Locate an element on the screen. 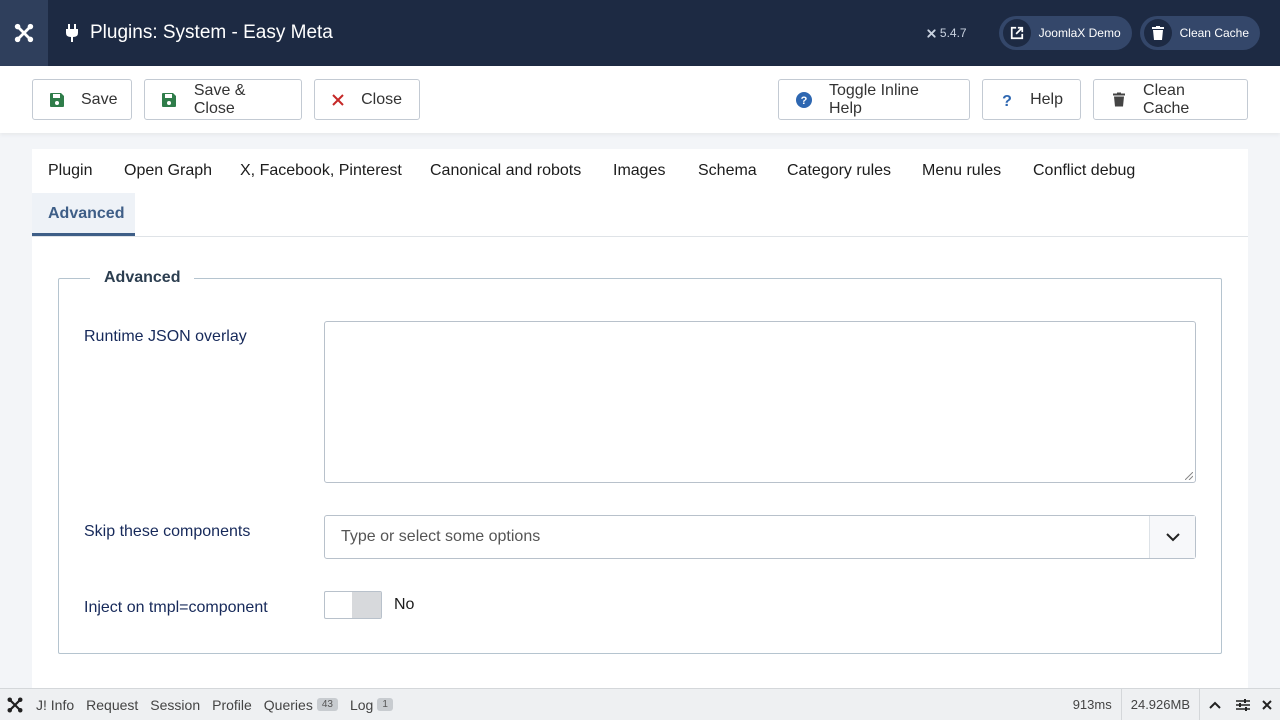 This screenshot has width=1280, height=720. chevron-down-icon is located at coordinates (1172, 536).